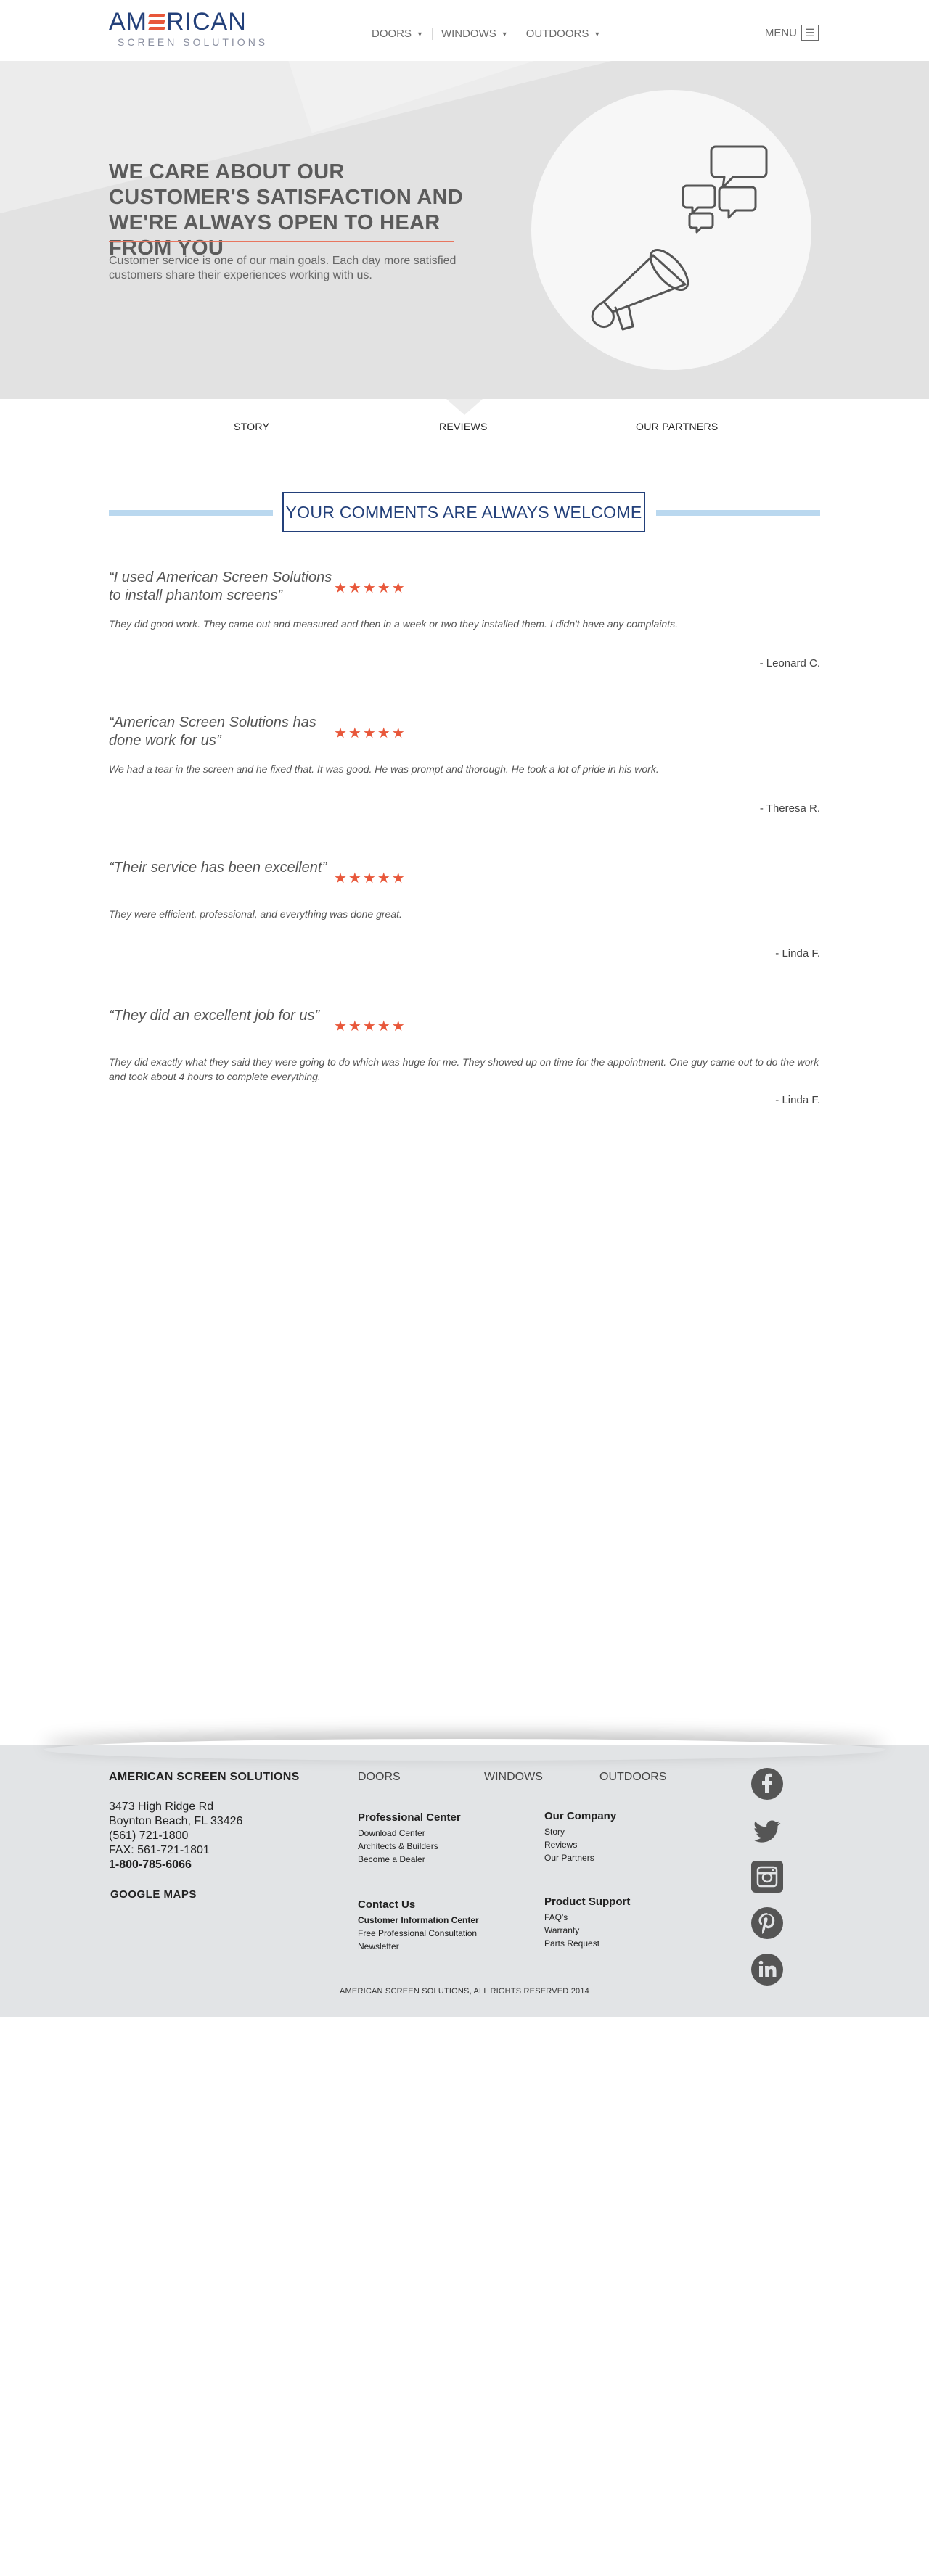 This screenshot has width=929, height=2576. Describe the element at coordinates (580, 1844) in the screenshot. I see `footer-link-reviews: Reviews` at that location.